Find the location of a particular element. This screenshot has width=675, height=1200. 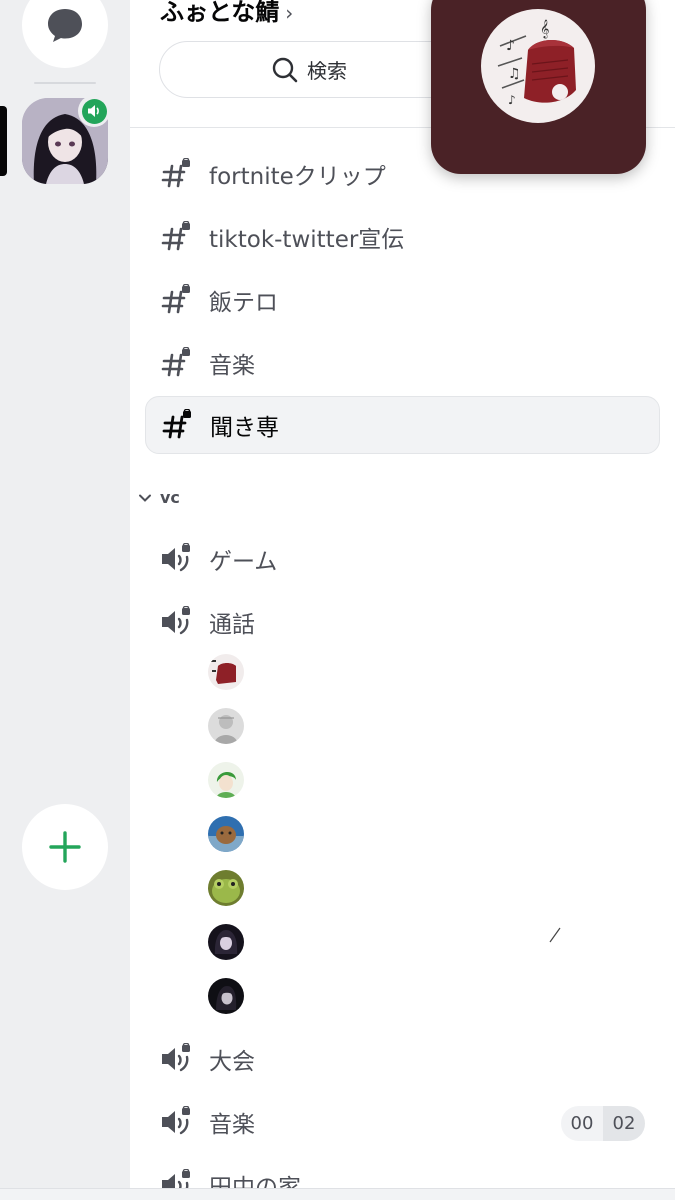

voice-channel-game: ゲーム is located at coordinates (402, 559).